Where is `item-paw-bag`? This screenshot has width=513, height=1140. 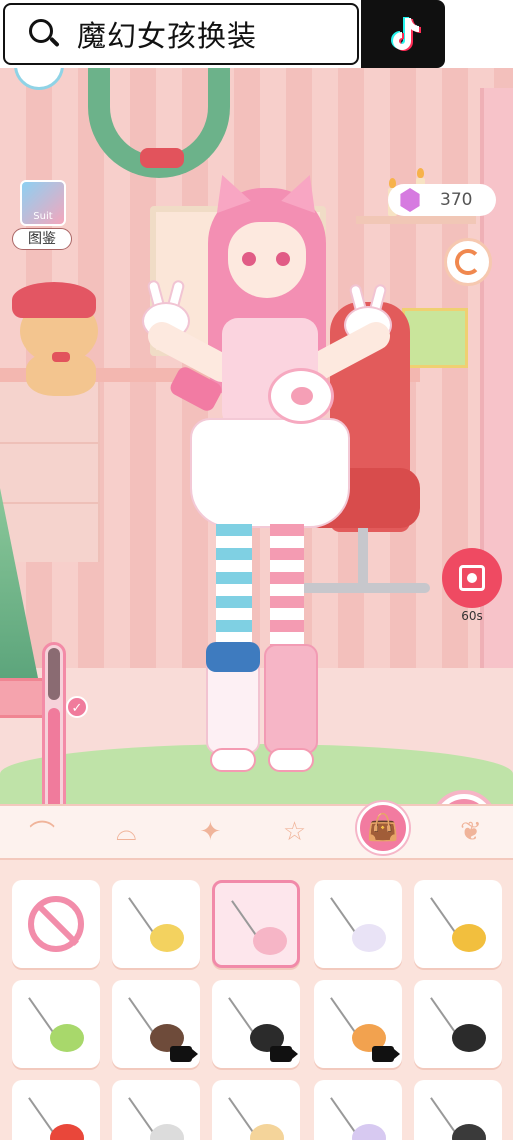 item-paw-bag is located at coordinates (256, 924).